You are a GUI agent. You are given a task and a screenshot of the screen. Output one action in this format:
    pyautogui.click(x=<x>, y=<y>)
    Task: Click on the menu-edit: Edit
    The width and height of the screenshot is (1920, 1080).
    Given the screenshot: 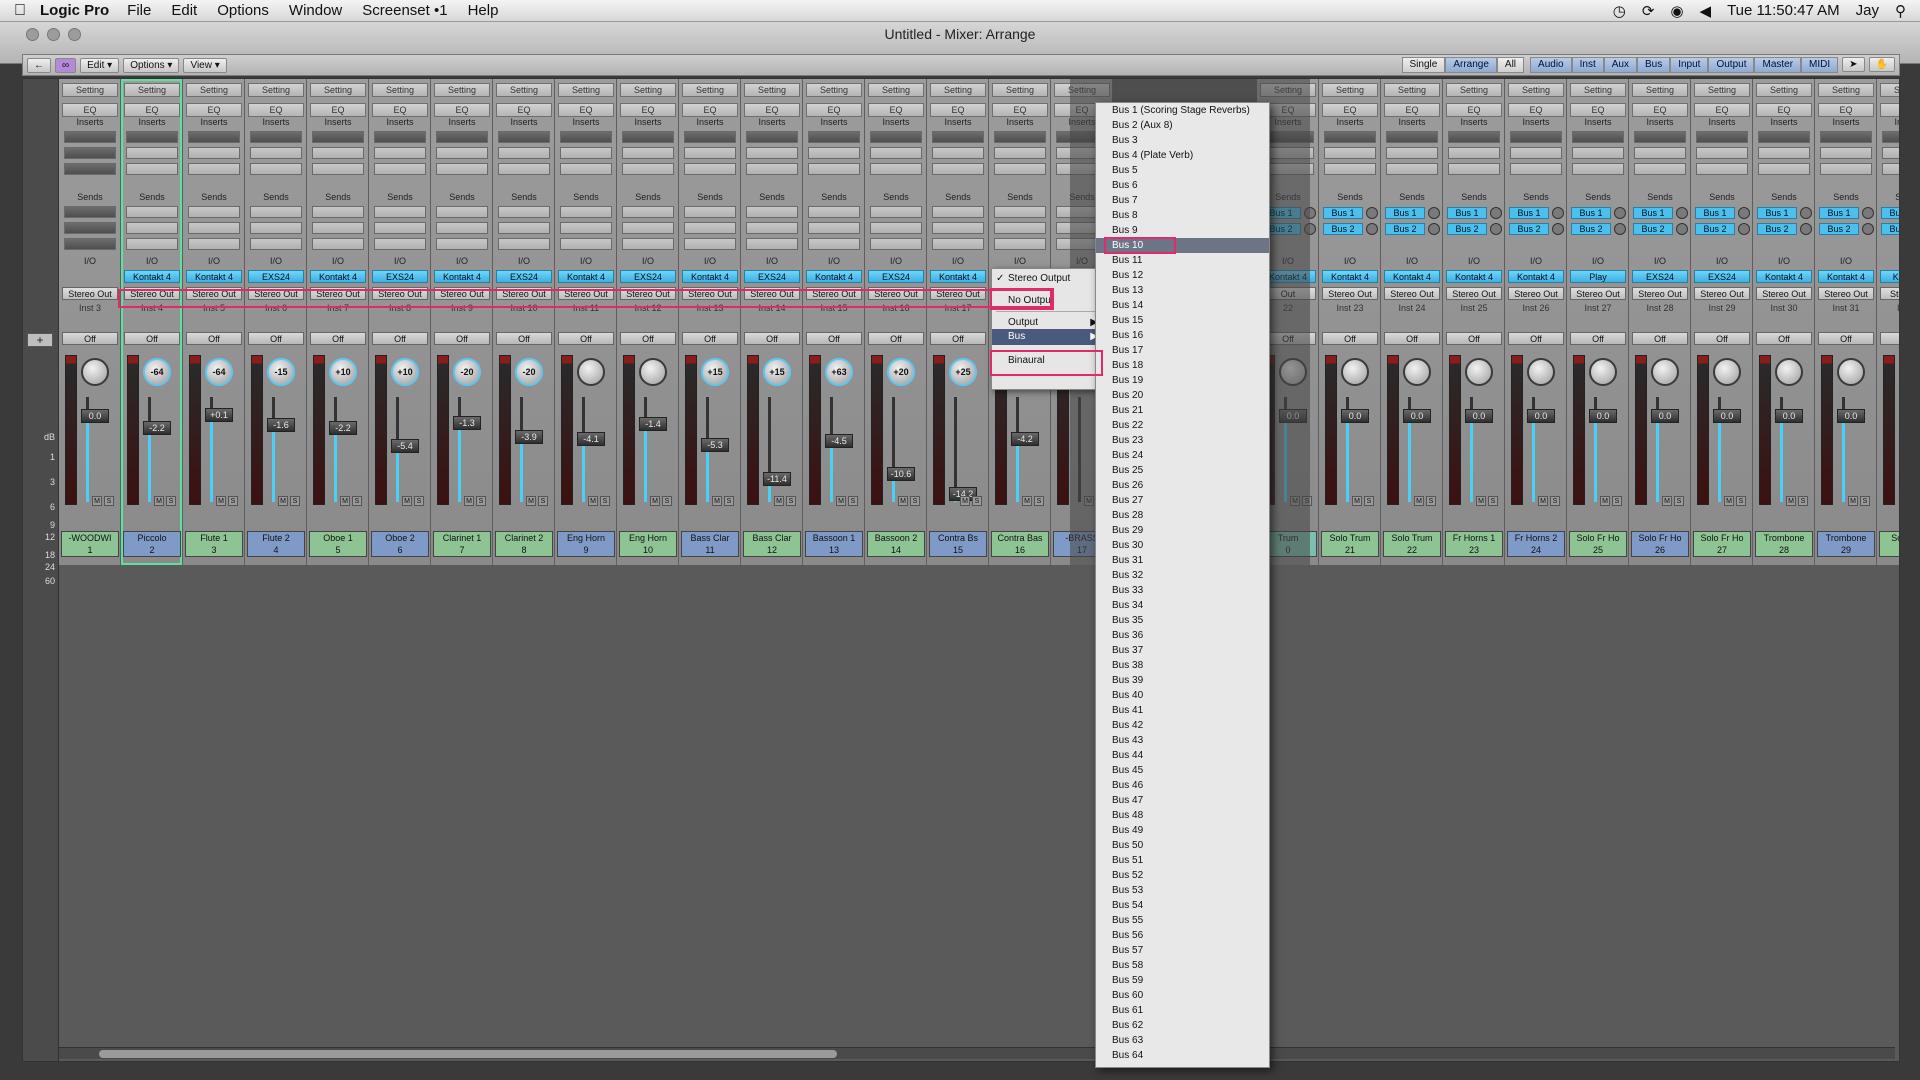 What is the action you would take?
    pyautogui.click(x=184, y=10)
    